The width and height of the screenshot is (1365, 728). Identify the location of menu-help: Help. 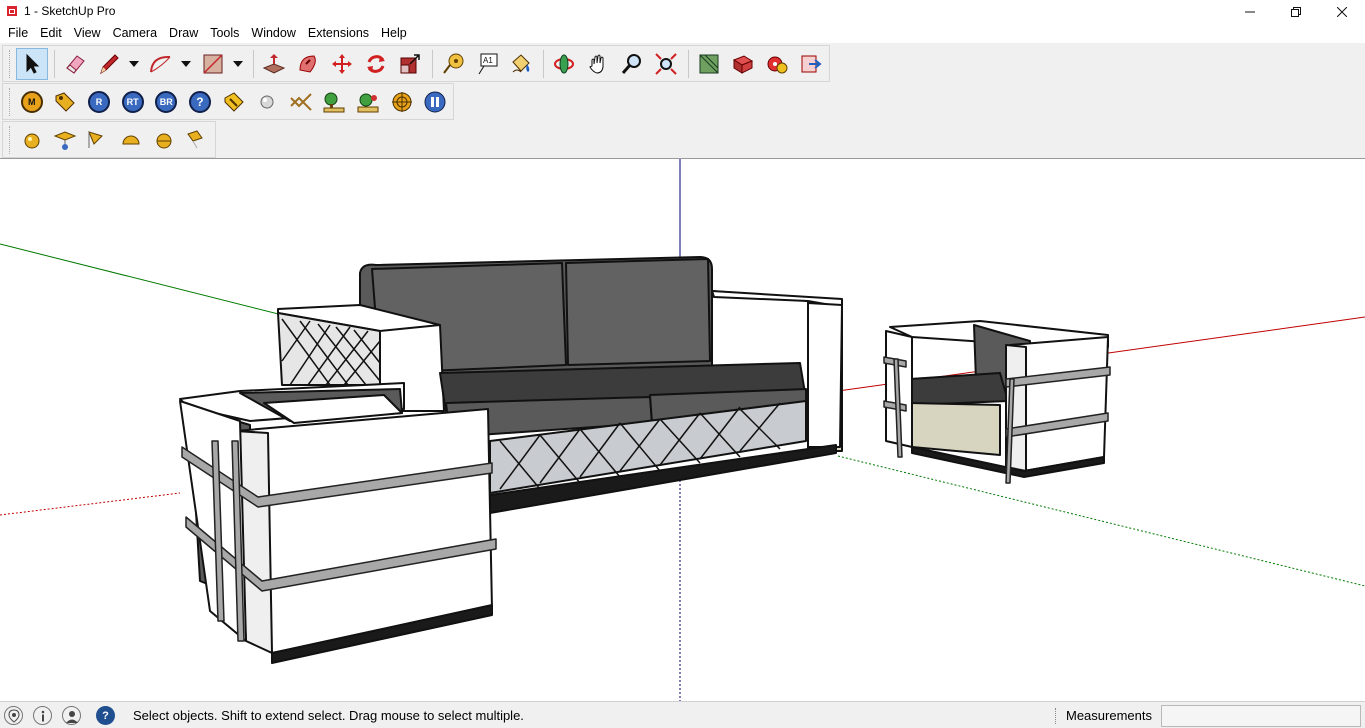
(394, 33).